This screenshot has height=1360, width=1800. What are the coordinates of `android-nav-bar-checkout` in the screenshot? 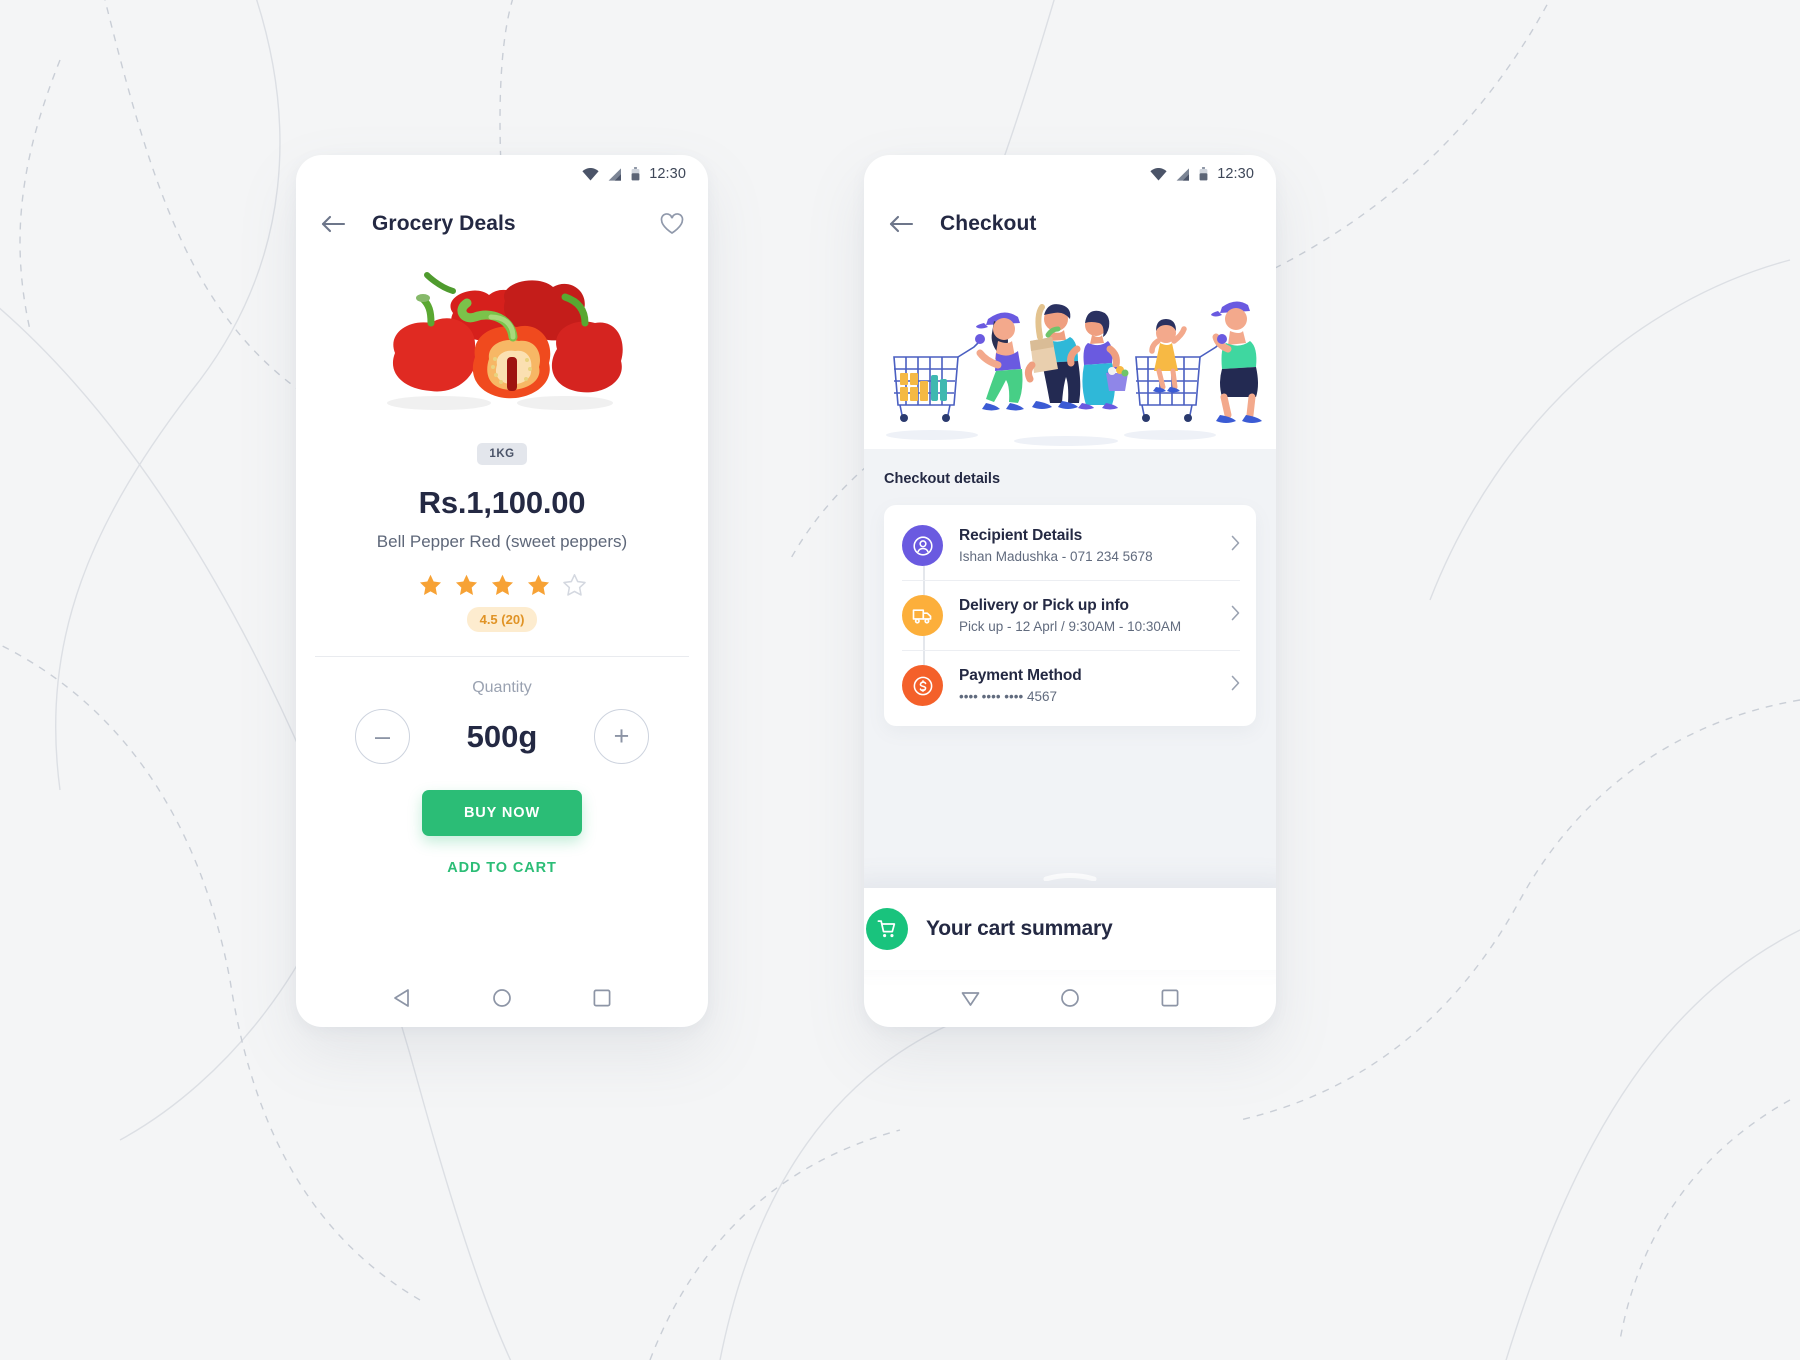 It's located at (1070, 998).